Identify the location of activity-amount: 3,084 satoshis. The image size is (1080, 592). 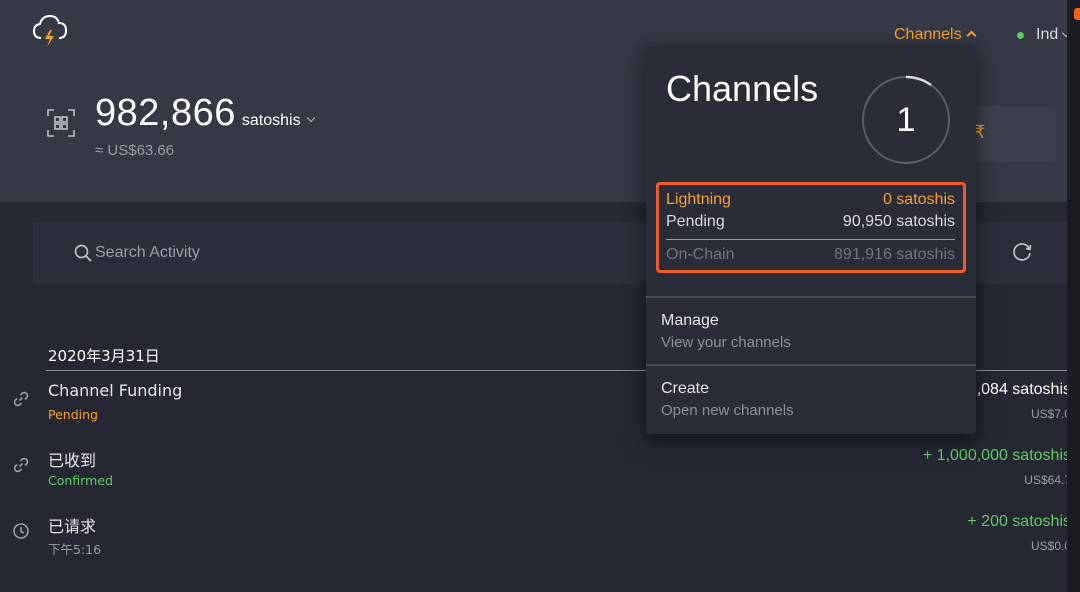
(1019, 389).